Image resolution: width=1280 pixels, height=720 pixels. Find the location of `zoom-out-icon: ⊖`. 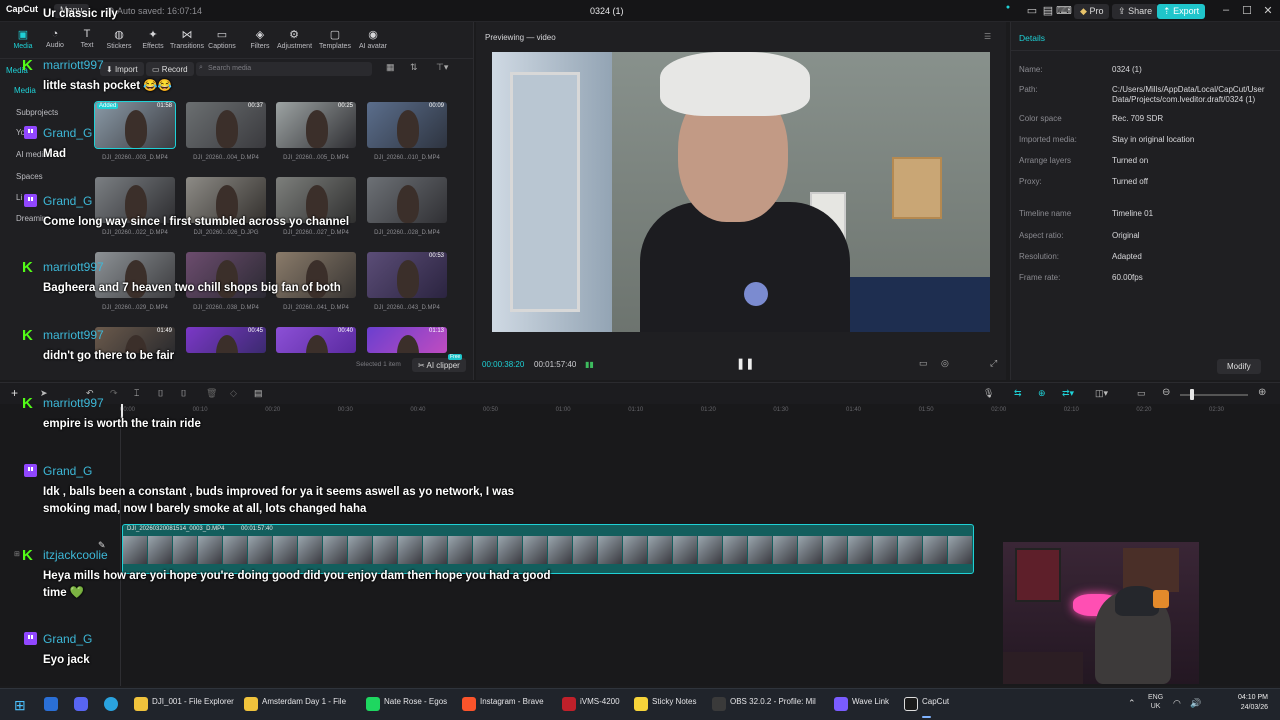

zoom-out-icon: ⊖ is located at coordinates (1166, 392).